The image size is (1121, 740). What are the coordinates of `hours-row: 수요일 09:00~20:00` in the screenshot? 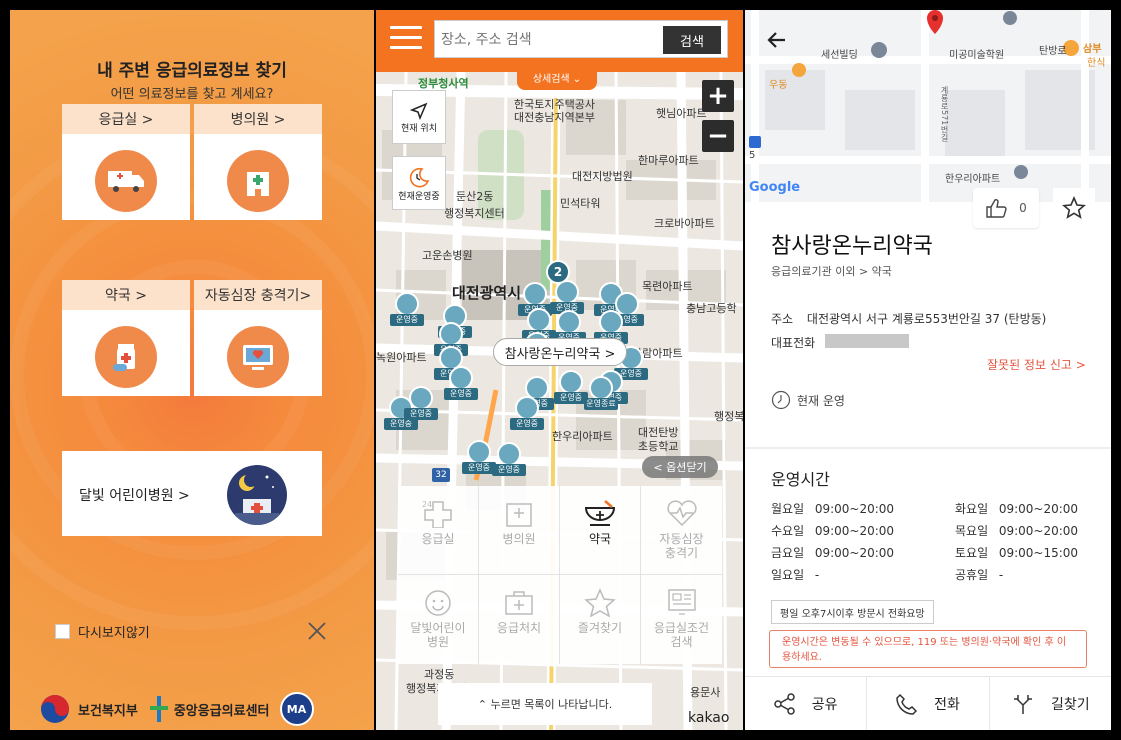 It's located at (833, 531).